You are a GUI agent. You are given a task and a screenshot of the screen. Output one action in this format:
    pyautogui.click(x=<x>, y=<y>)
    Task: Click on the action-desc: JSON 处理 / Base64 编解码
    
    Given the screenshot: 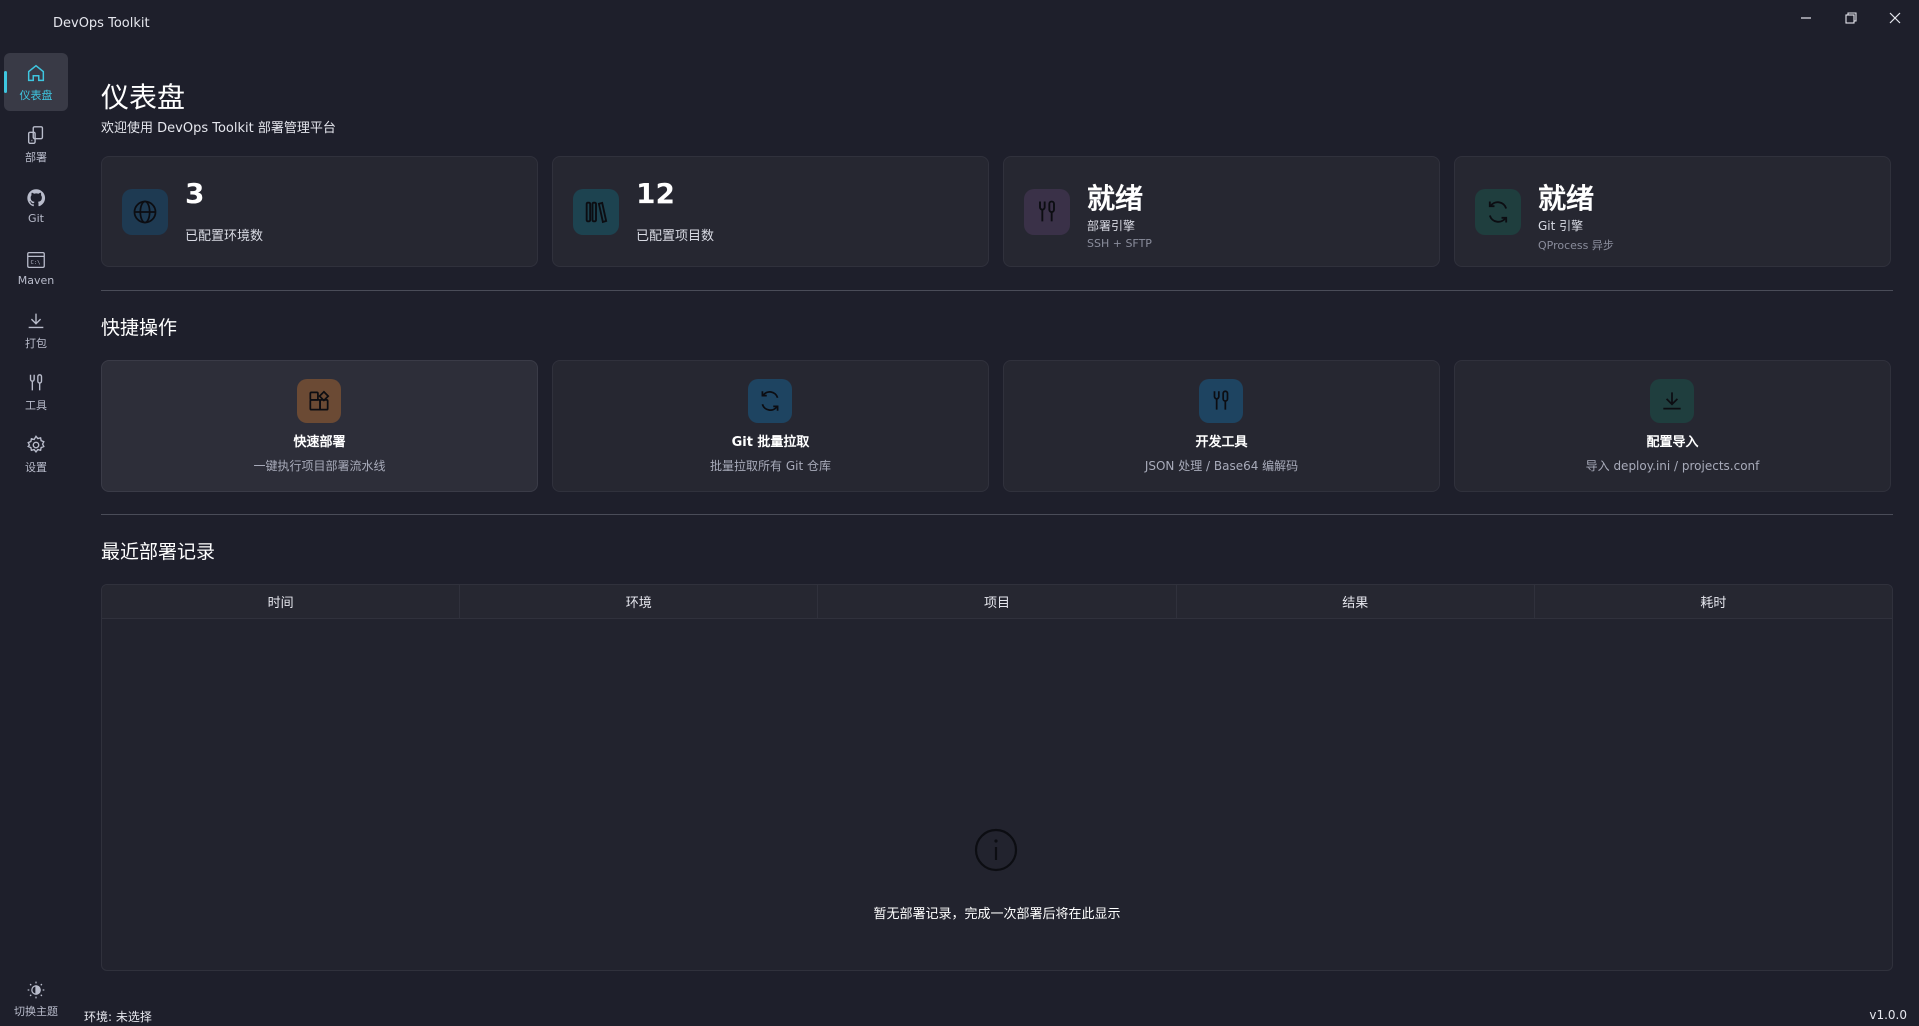 What is the action you would take?
    pyautogui.click(x=1221, y=466)
    